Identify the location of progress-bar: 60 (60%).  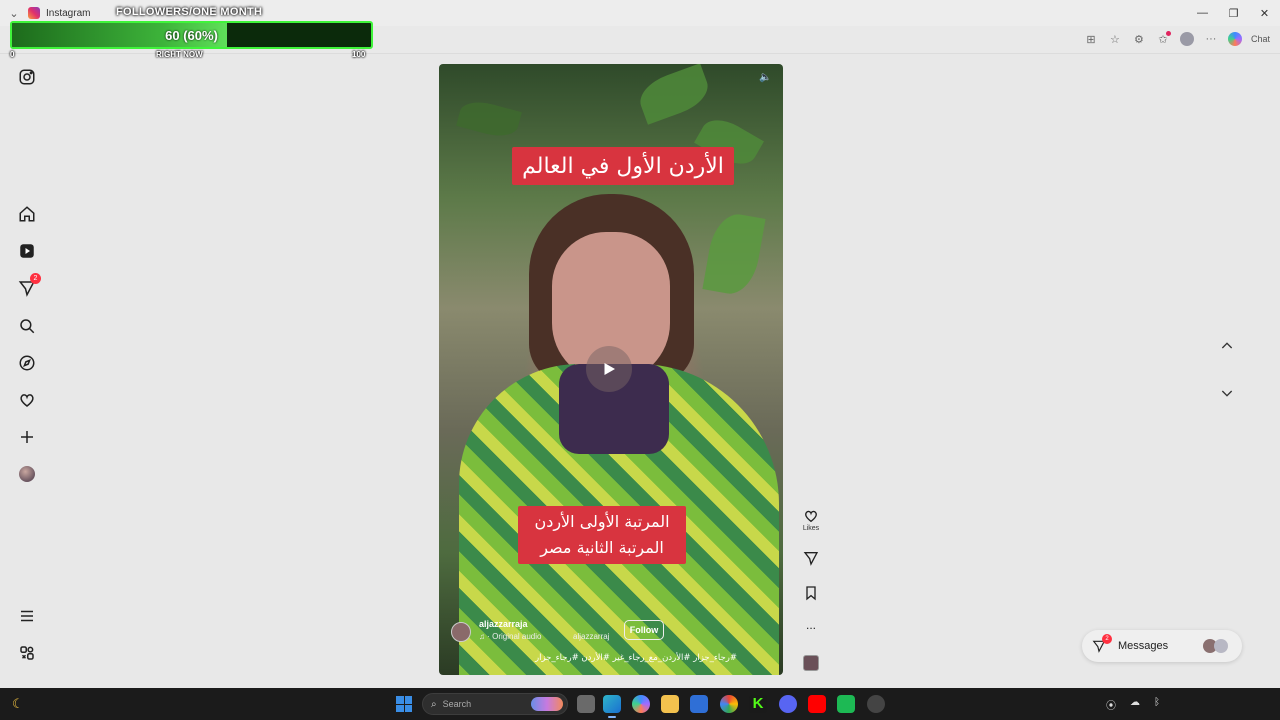
(191, 35).